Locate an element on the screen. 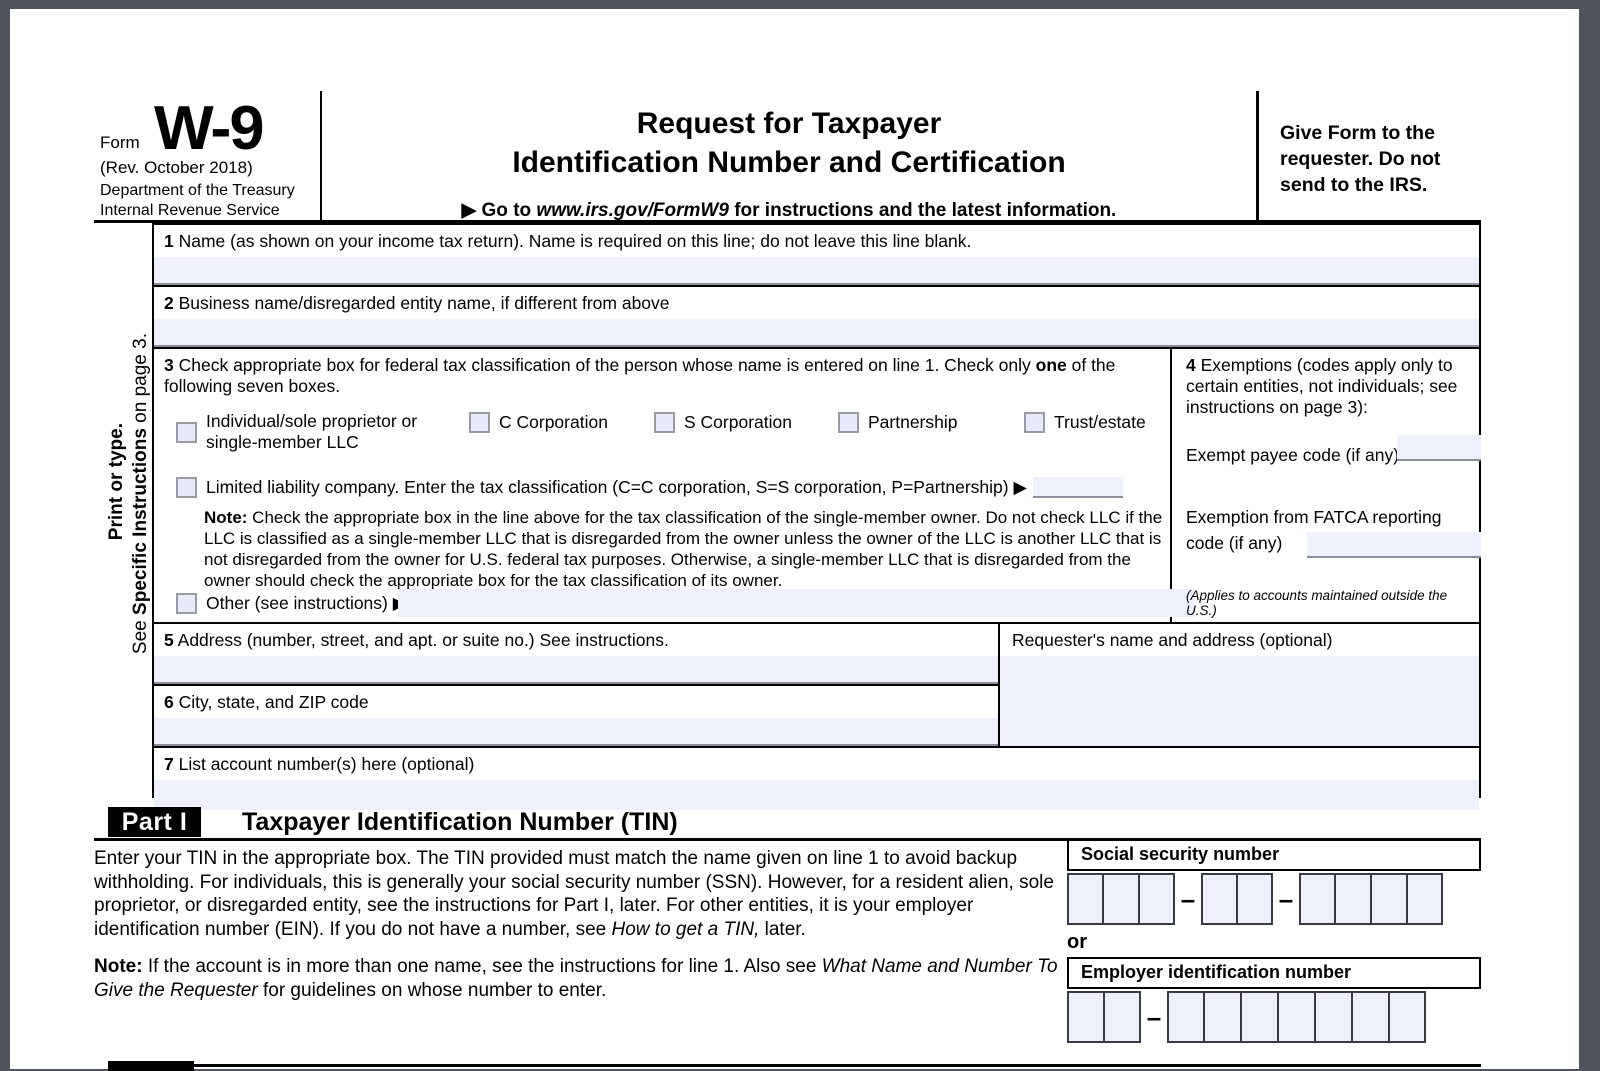 The image size is (1600, 1071). form-title-line-1: Request for Taxpayer is located at coordinates (789, 123).